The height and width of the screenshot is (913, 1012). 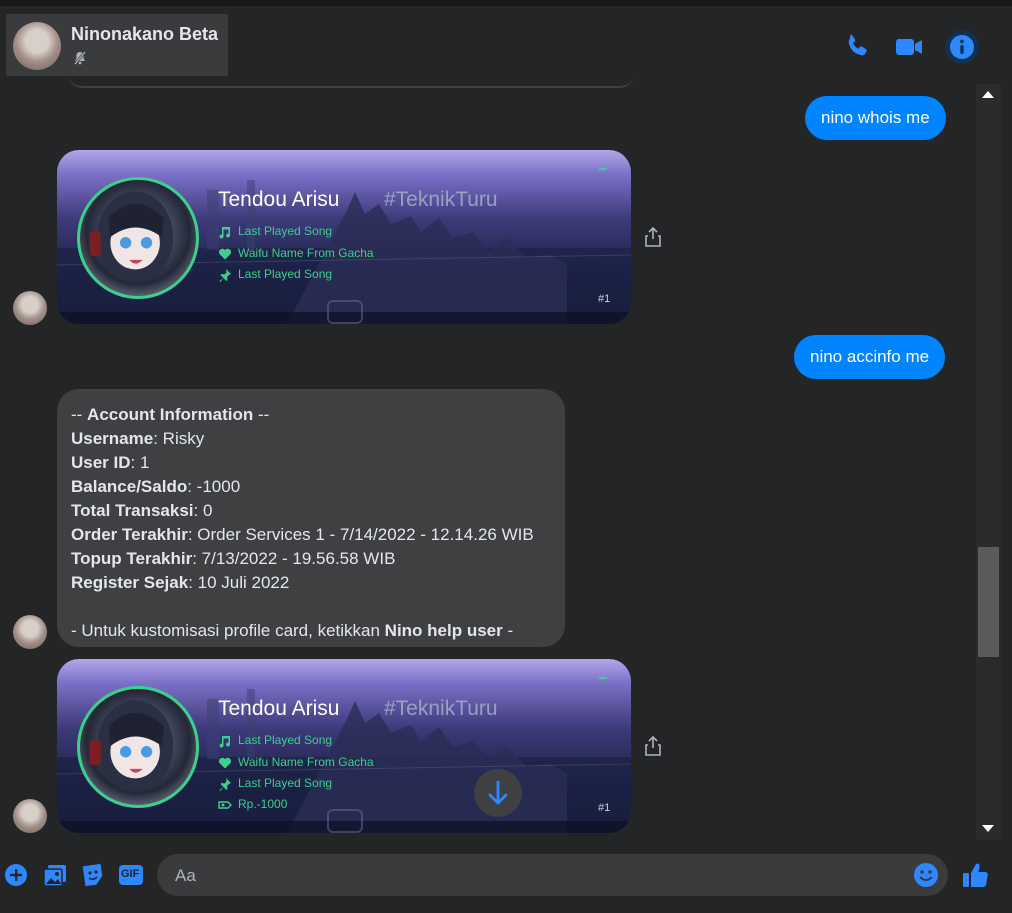 What do you see at coordinates (351, 81) in the screenshot?
I see `previous-message-edge` at bounding box center [351, 81].